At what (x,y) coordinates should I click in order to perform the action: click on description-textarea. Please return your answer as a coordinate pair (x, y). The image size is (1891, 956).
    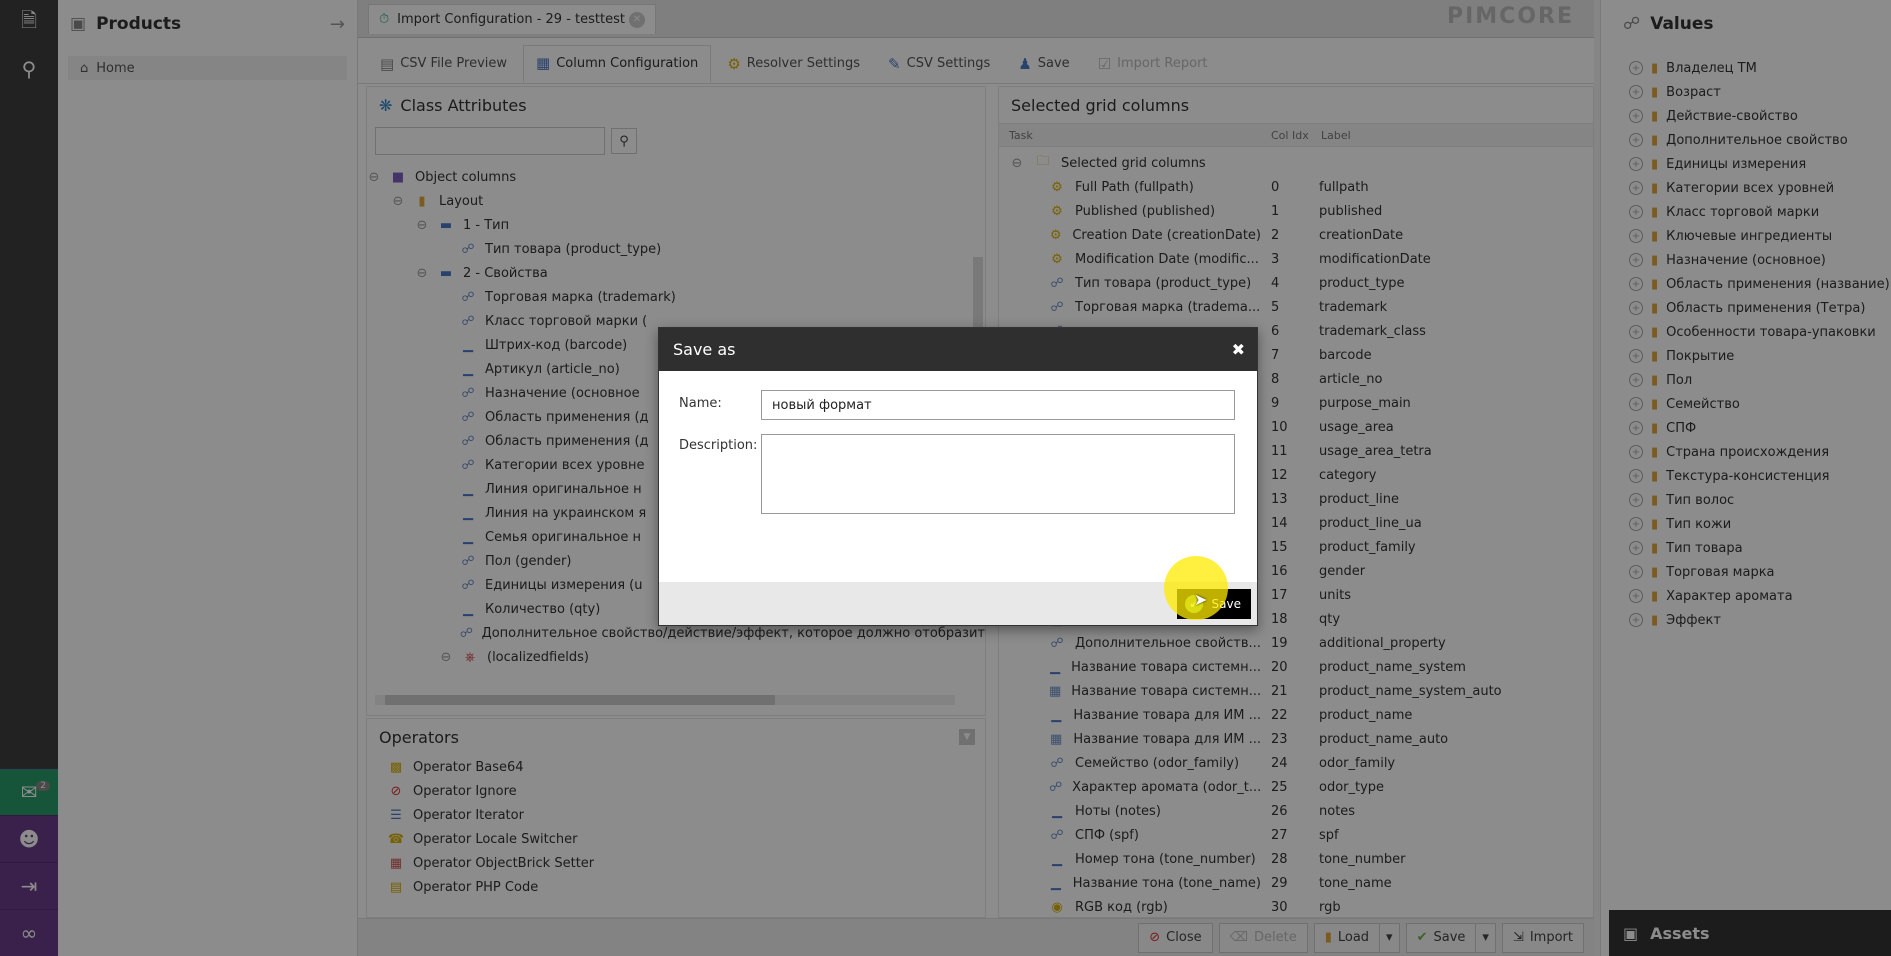
    Looking at the image, I should click on (998, 474).